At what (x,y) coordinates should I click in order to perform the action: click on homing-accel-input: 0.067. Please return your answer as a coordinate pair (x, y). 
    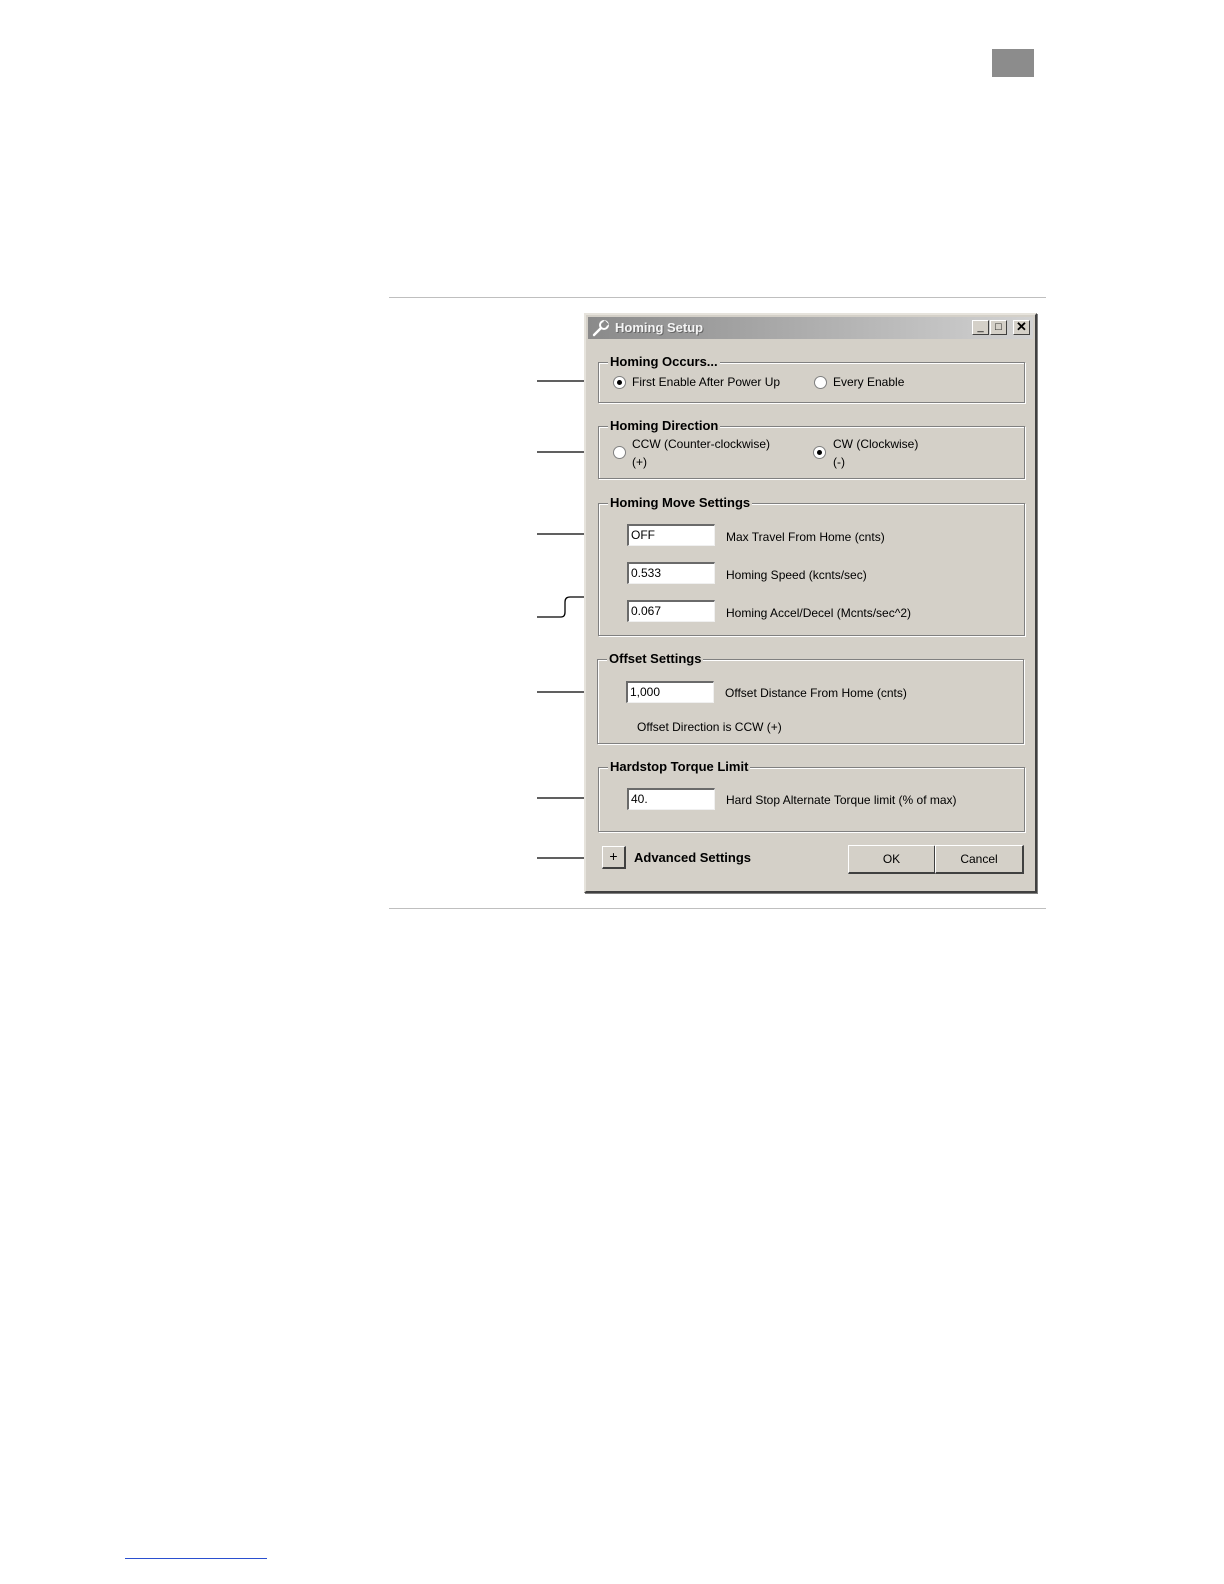
    Looking at the image, I should click on (671, 611).